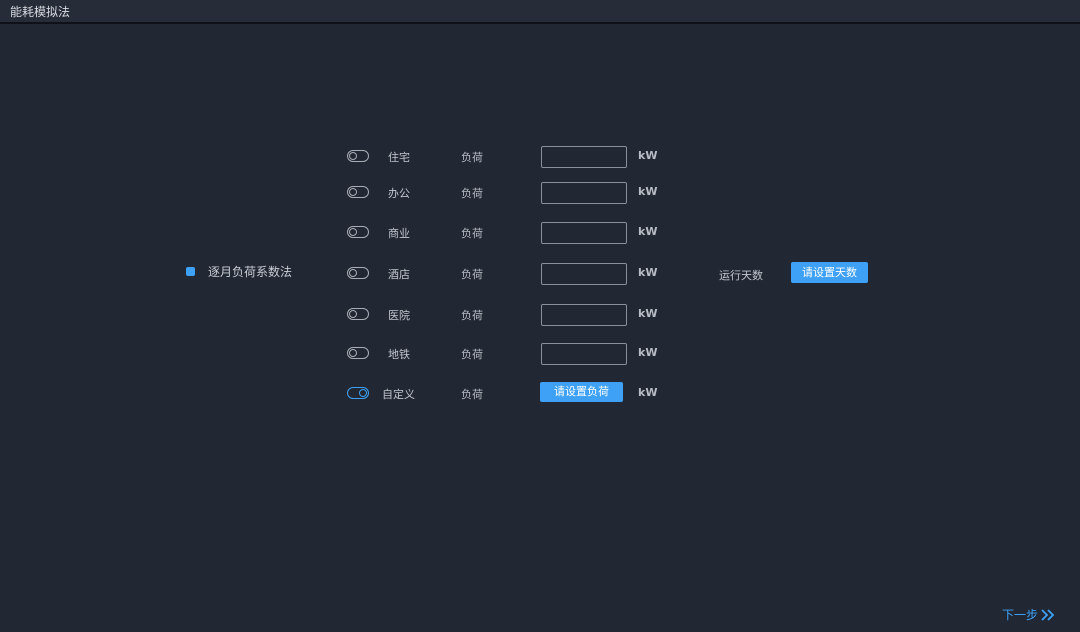 This screenshot has width=1080, height=632. What do you see at coordinates (584, 193) in the screenshot?
I see `load-input-office` at bounding box center [584, 193].